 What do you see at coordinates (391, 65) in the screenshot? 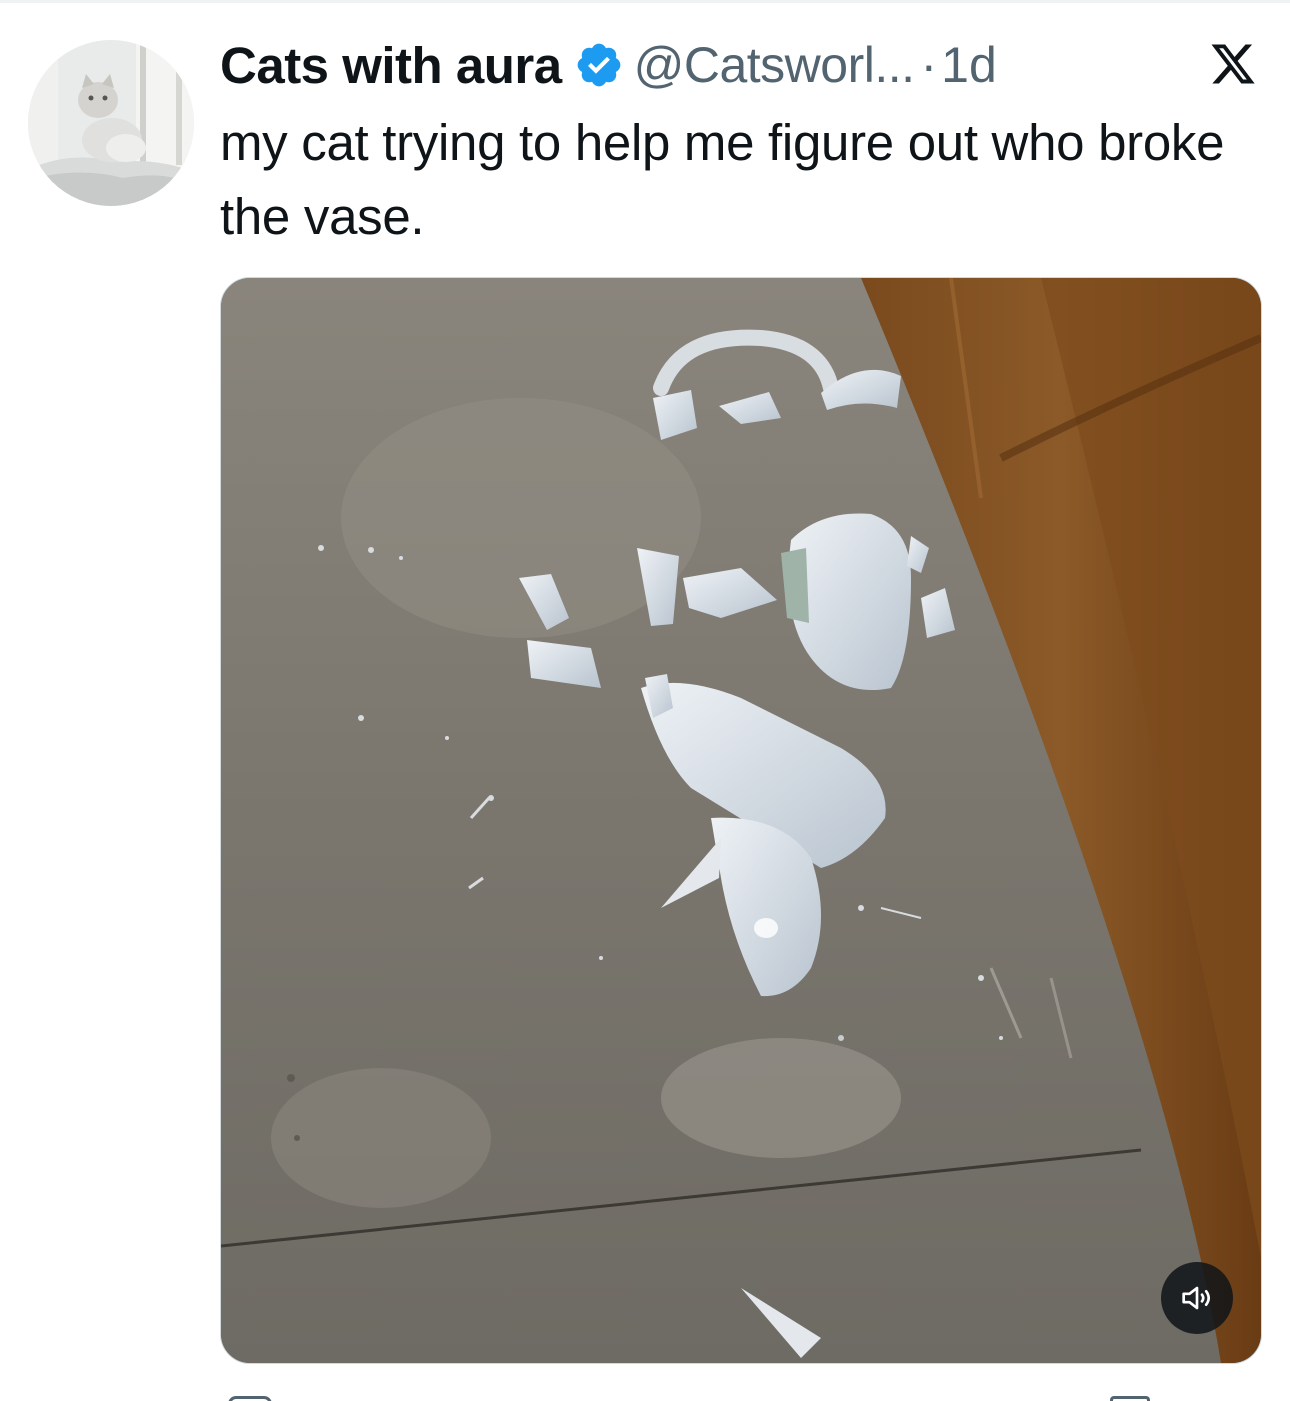
I see `display-name: Cats with aura` at bounding box center [391, 65].